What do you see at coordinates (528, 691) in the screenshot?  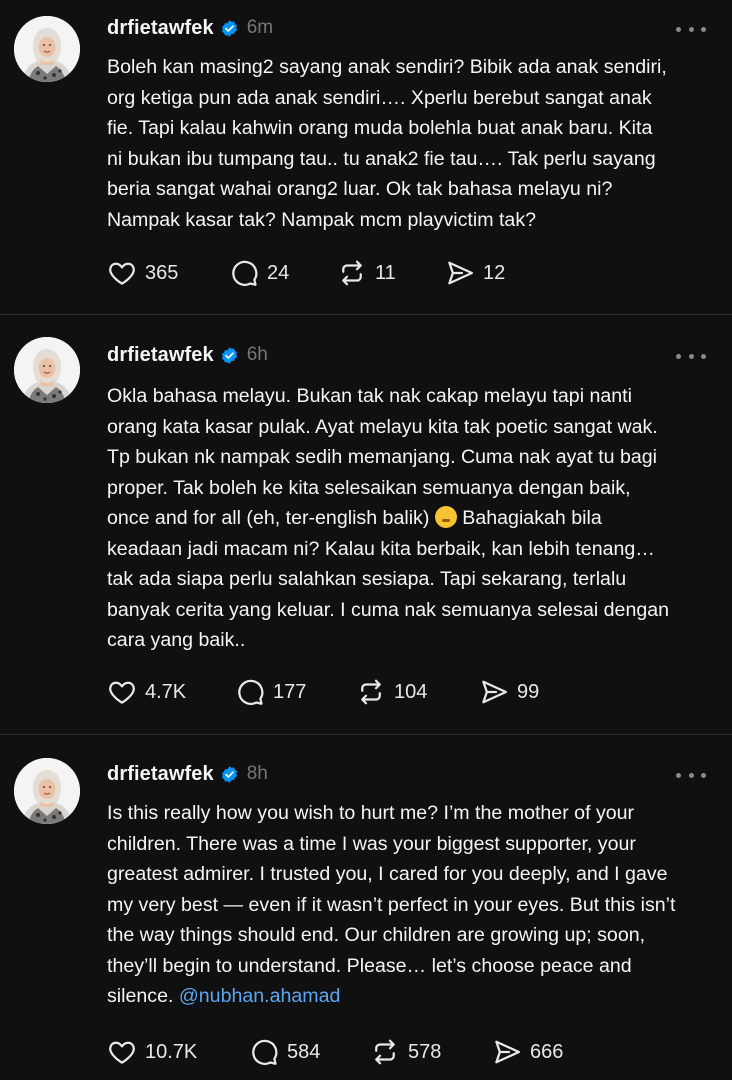 I see `share-count: 99` at bounding box center [528, 691].